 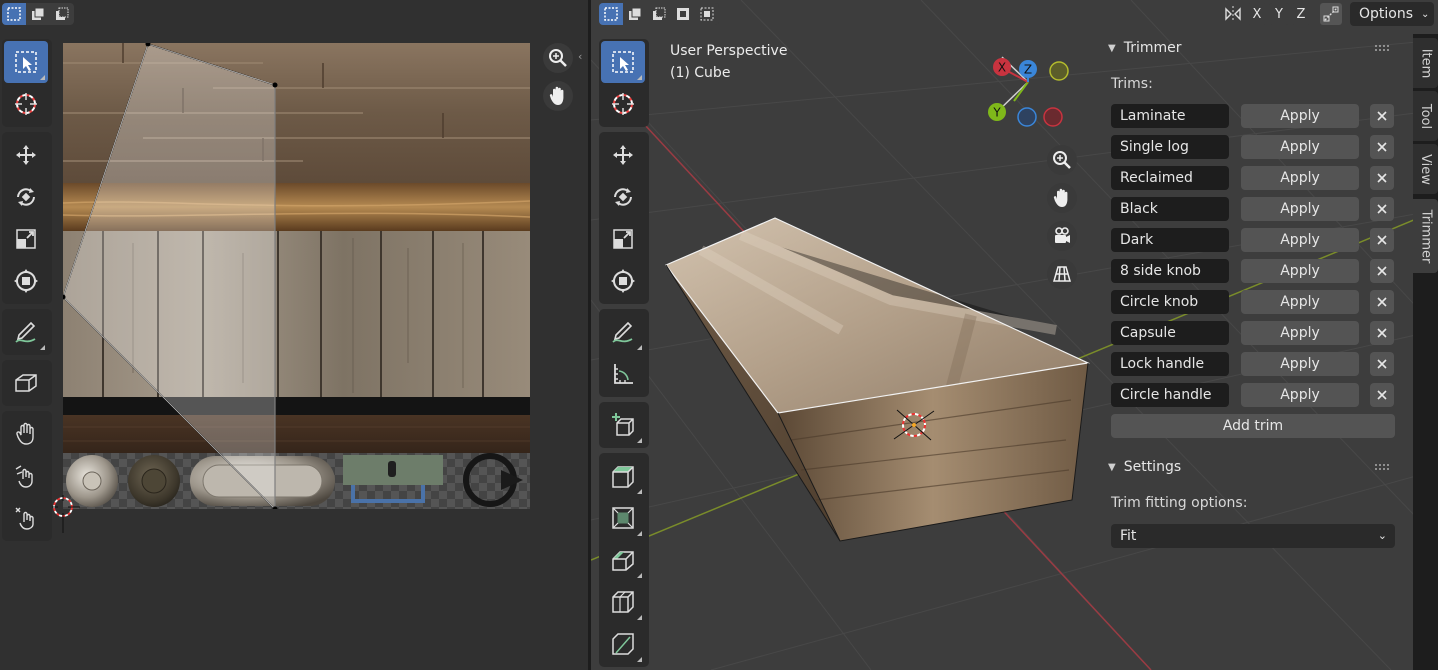 I want to click on tab-trimmer-label: Trimmer, so click(x=1426, y=236).